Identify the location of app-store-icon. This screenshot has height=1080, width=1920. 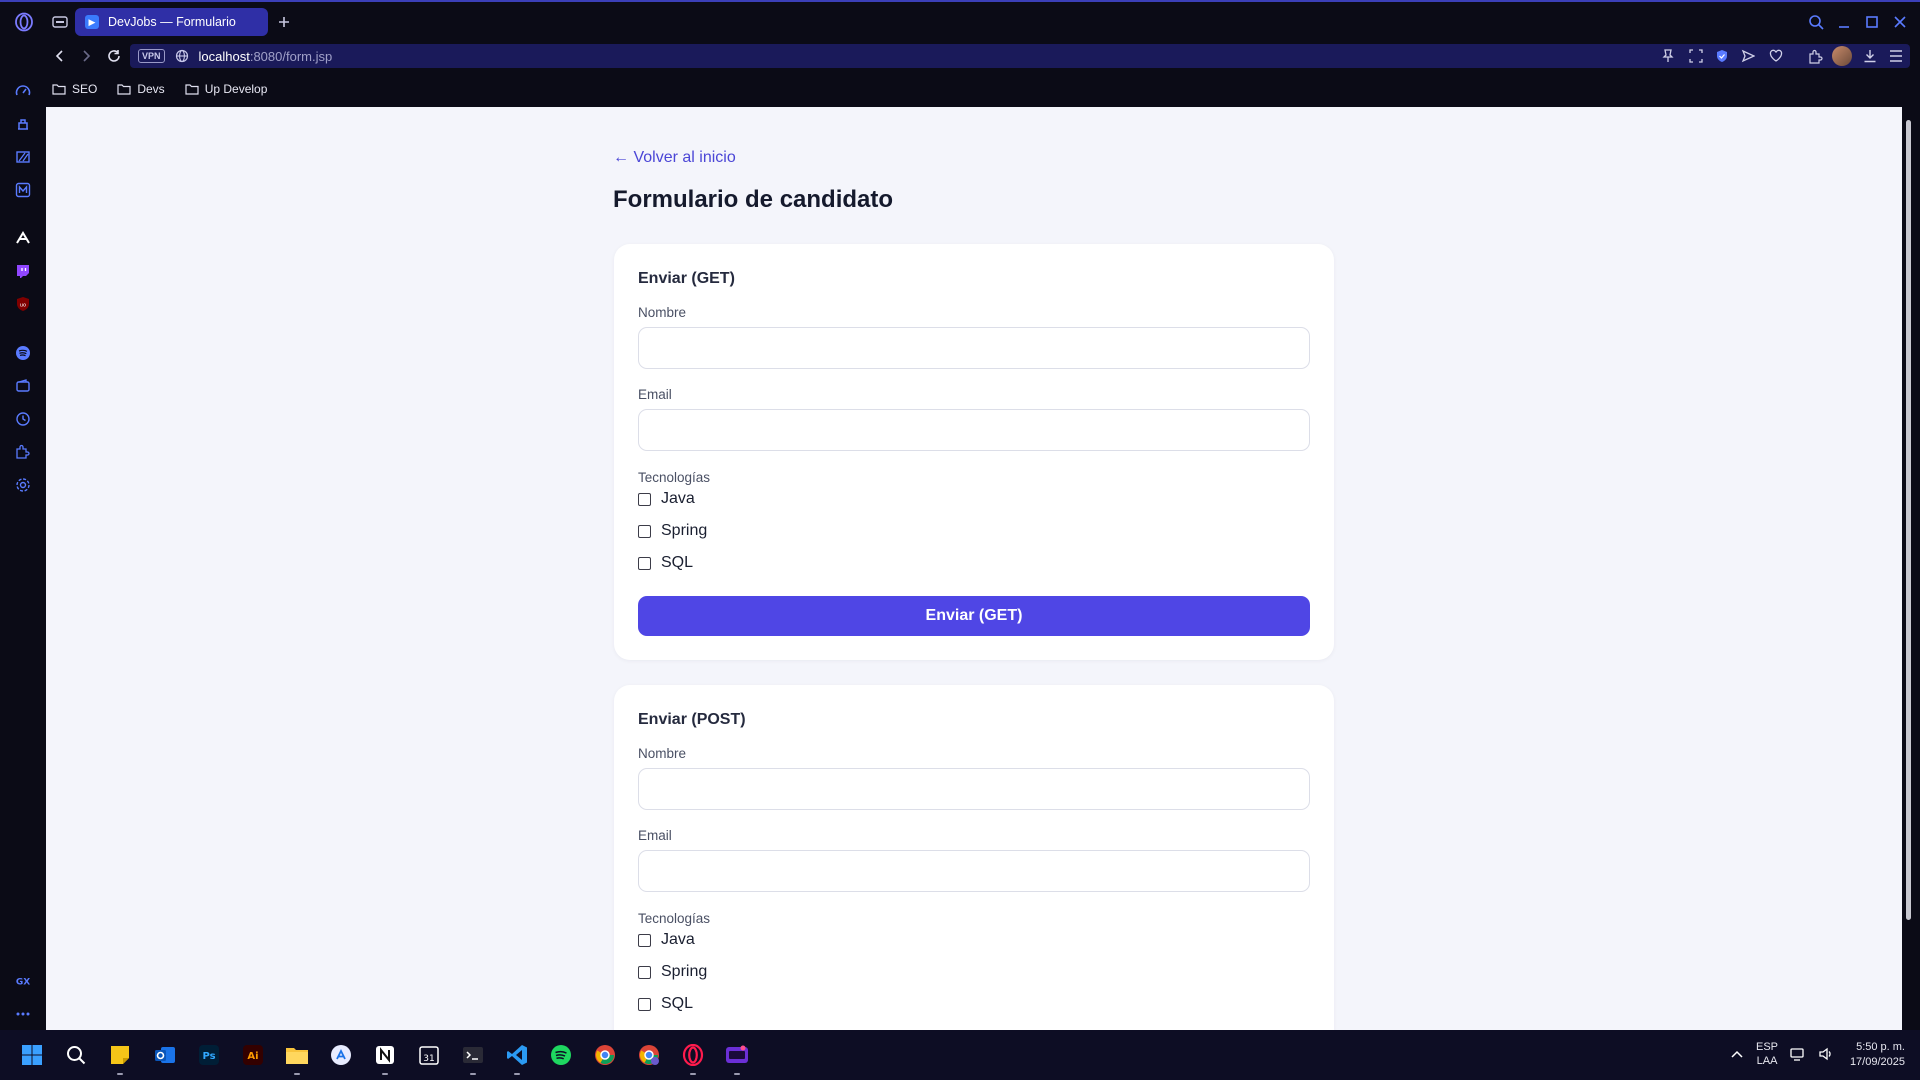
(341, 1055).